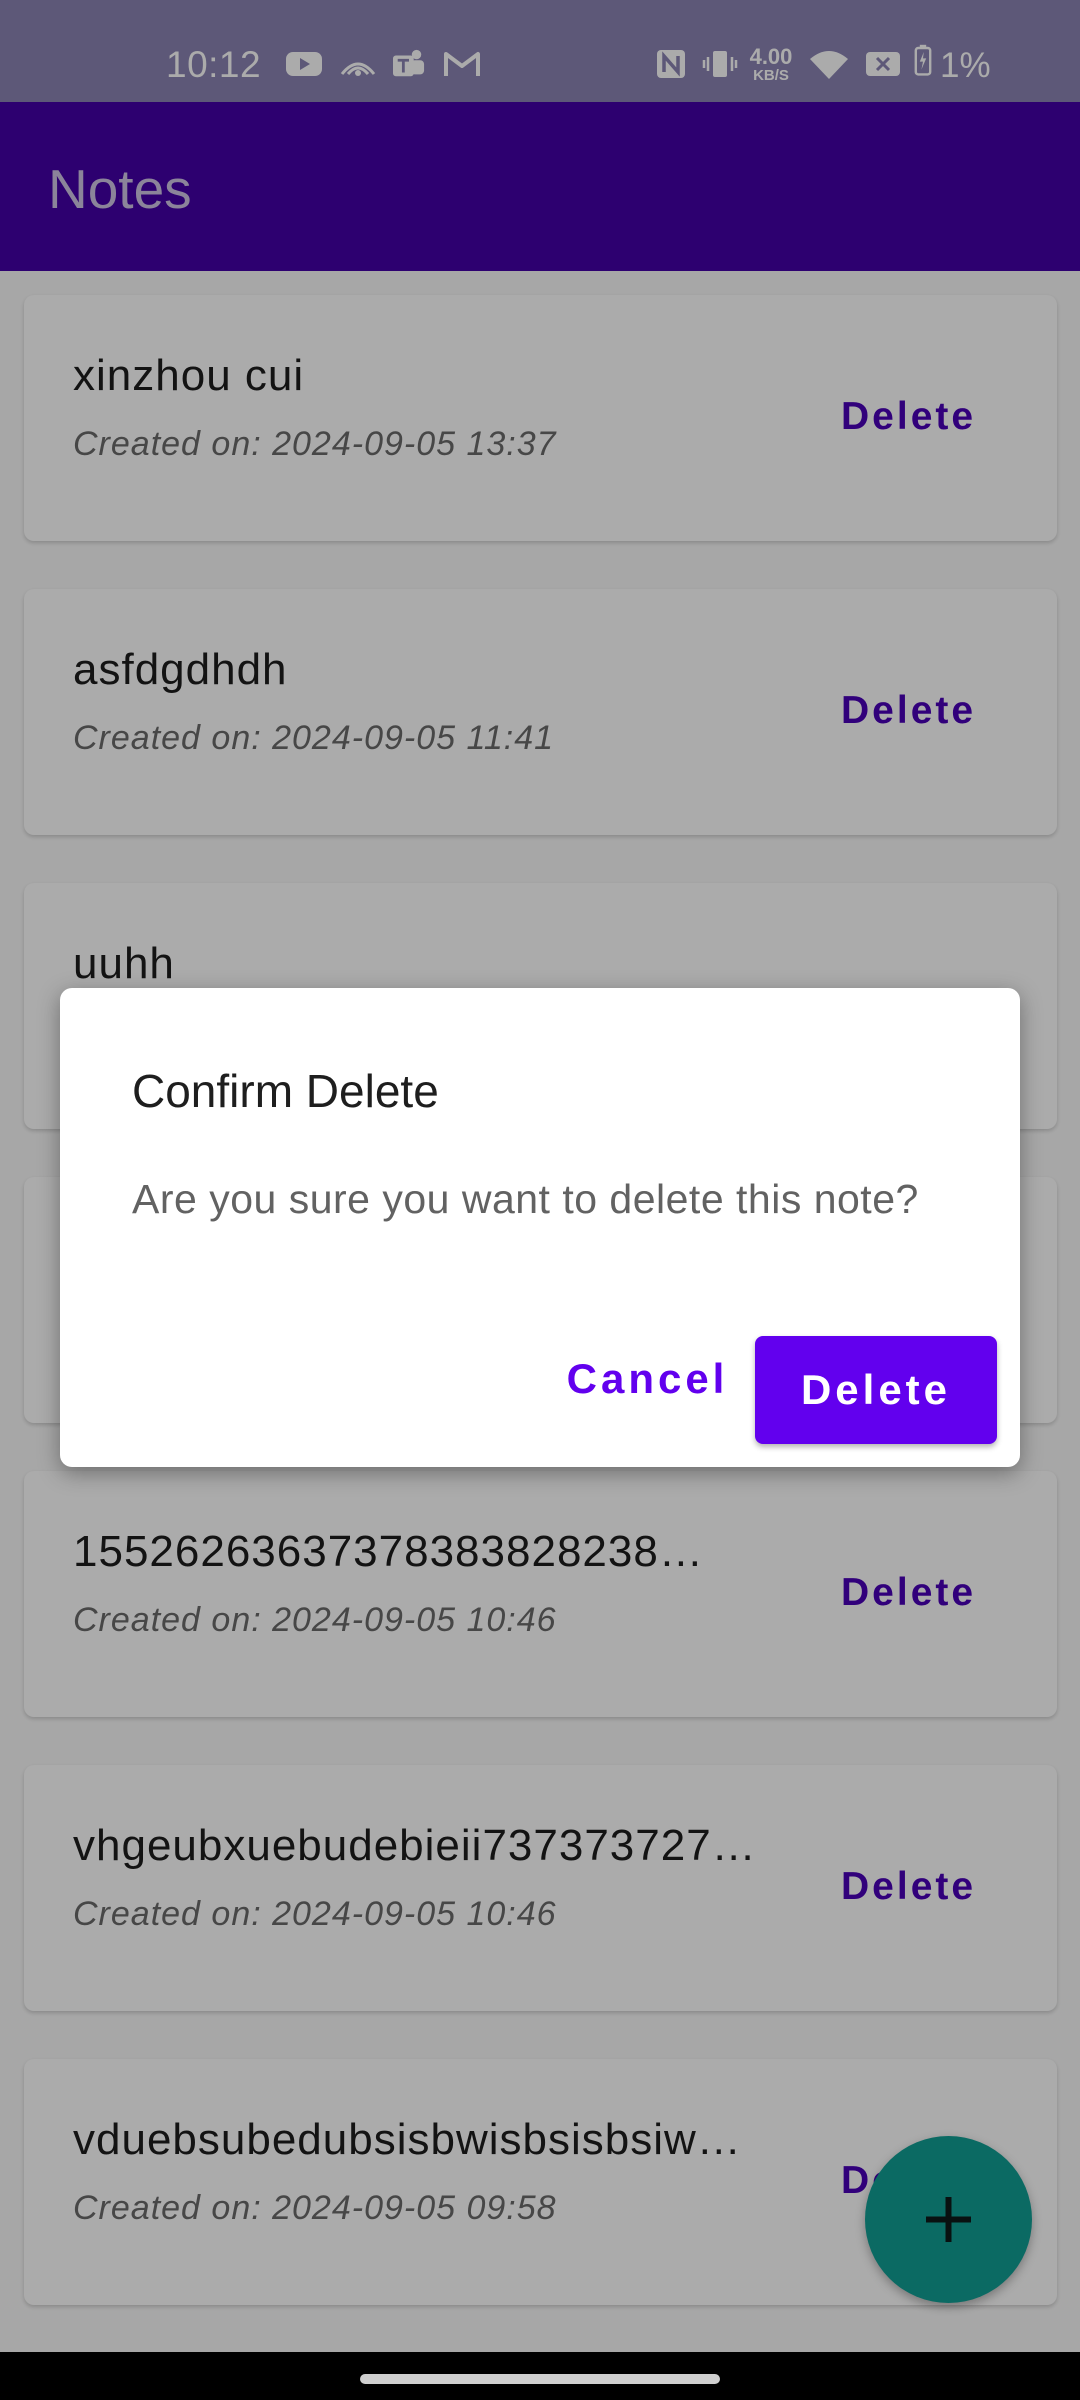 Image resolution: width=1080 pixels, height=2400 pixels. I want to click on confirm-delete-button: Delete, so click(876, 1390).